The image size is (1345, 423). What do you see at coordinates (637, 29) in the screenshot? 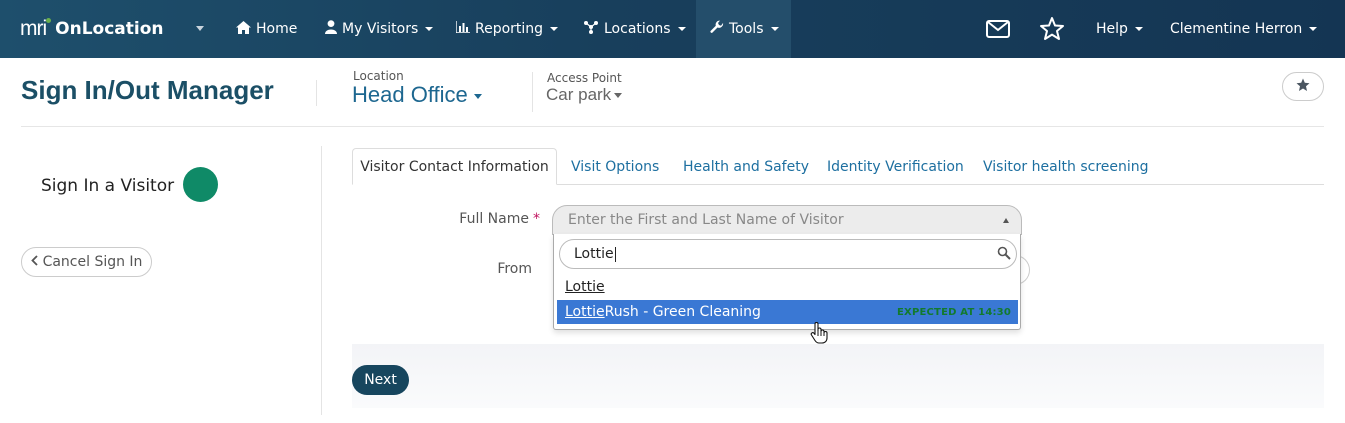
I see `nav-locations-label: Locations` at bounding box center [637, 29].